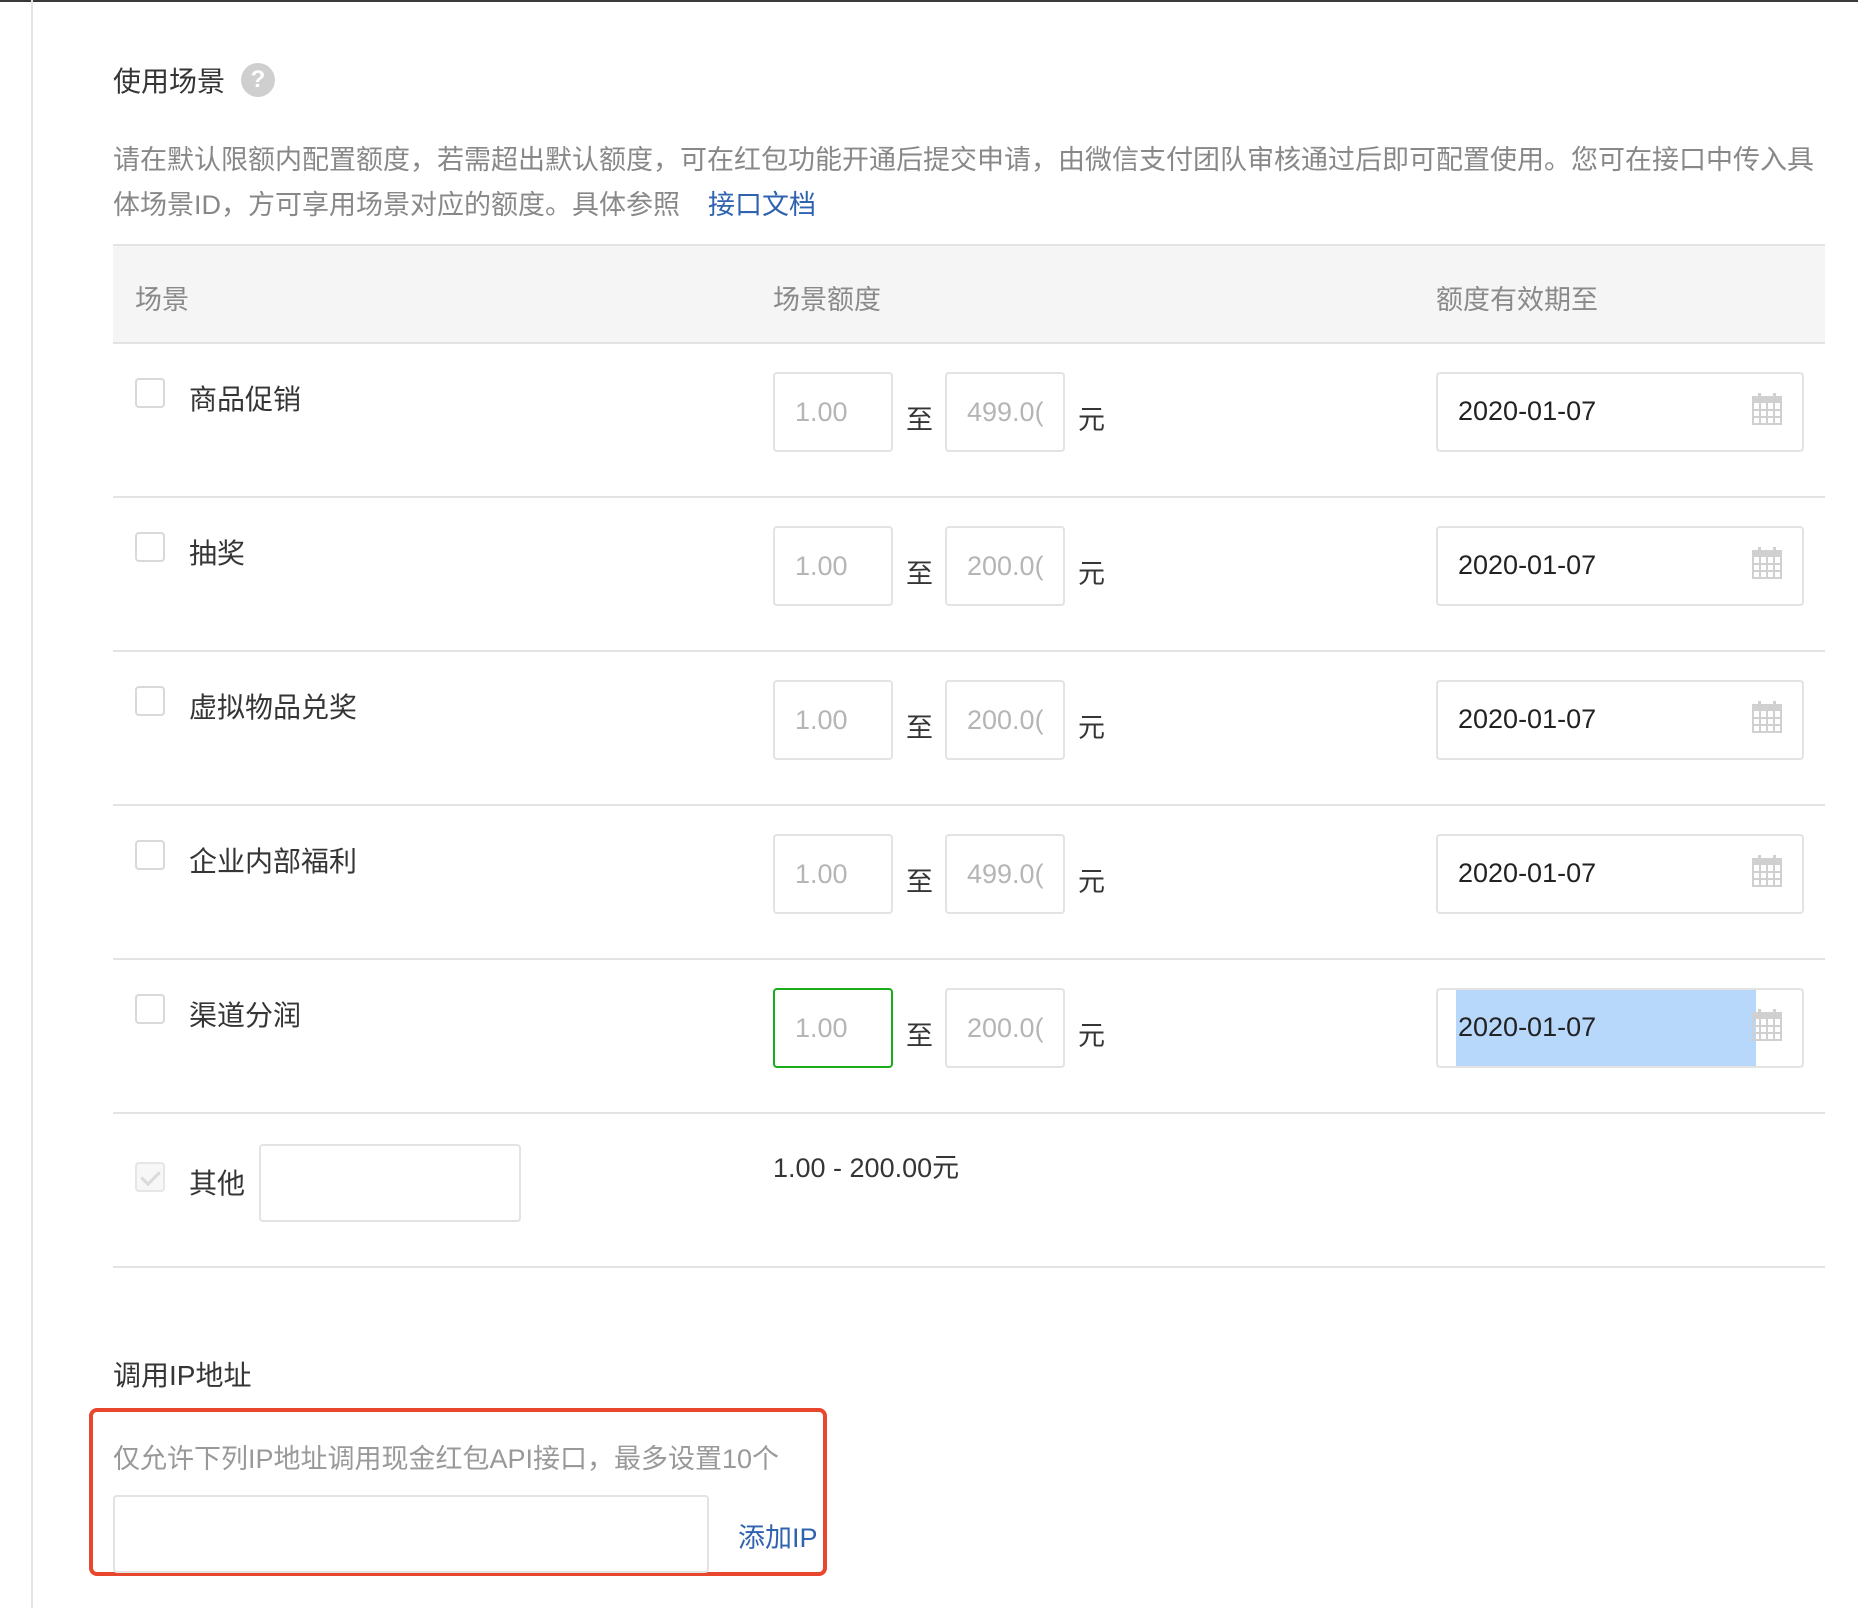  I want to click on help-icon: ?, so click(258, 80).